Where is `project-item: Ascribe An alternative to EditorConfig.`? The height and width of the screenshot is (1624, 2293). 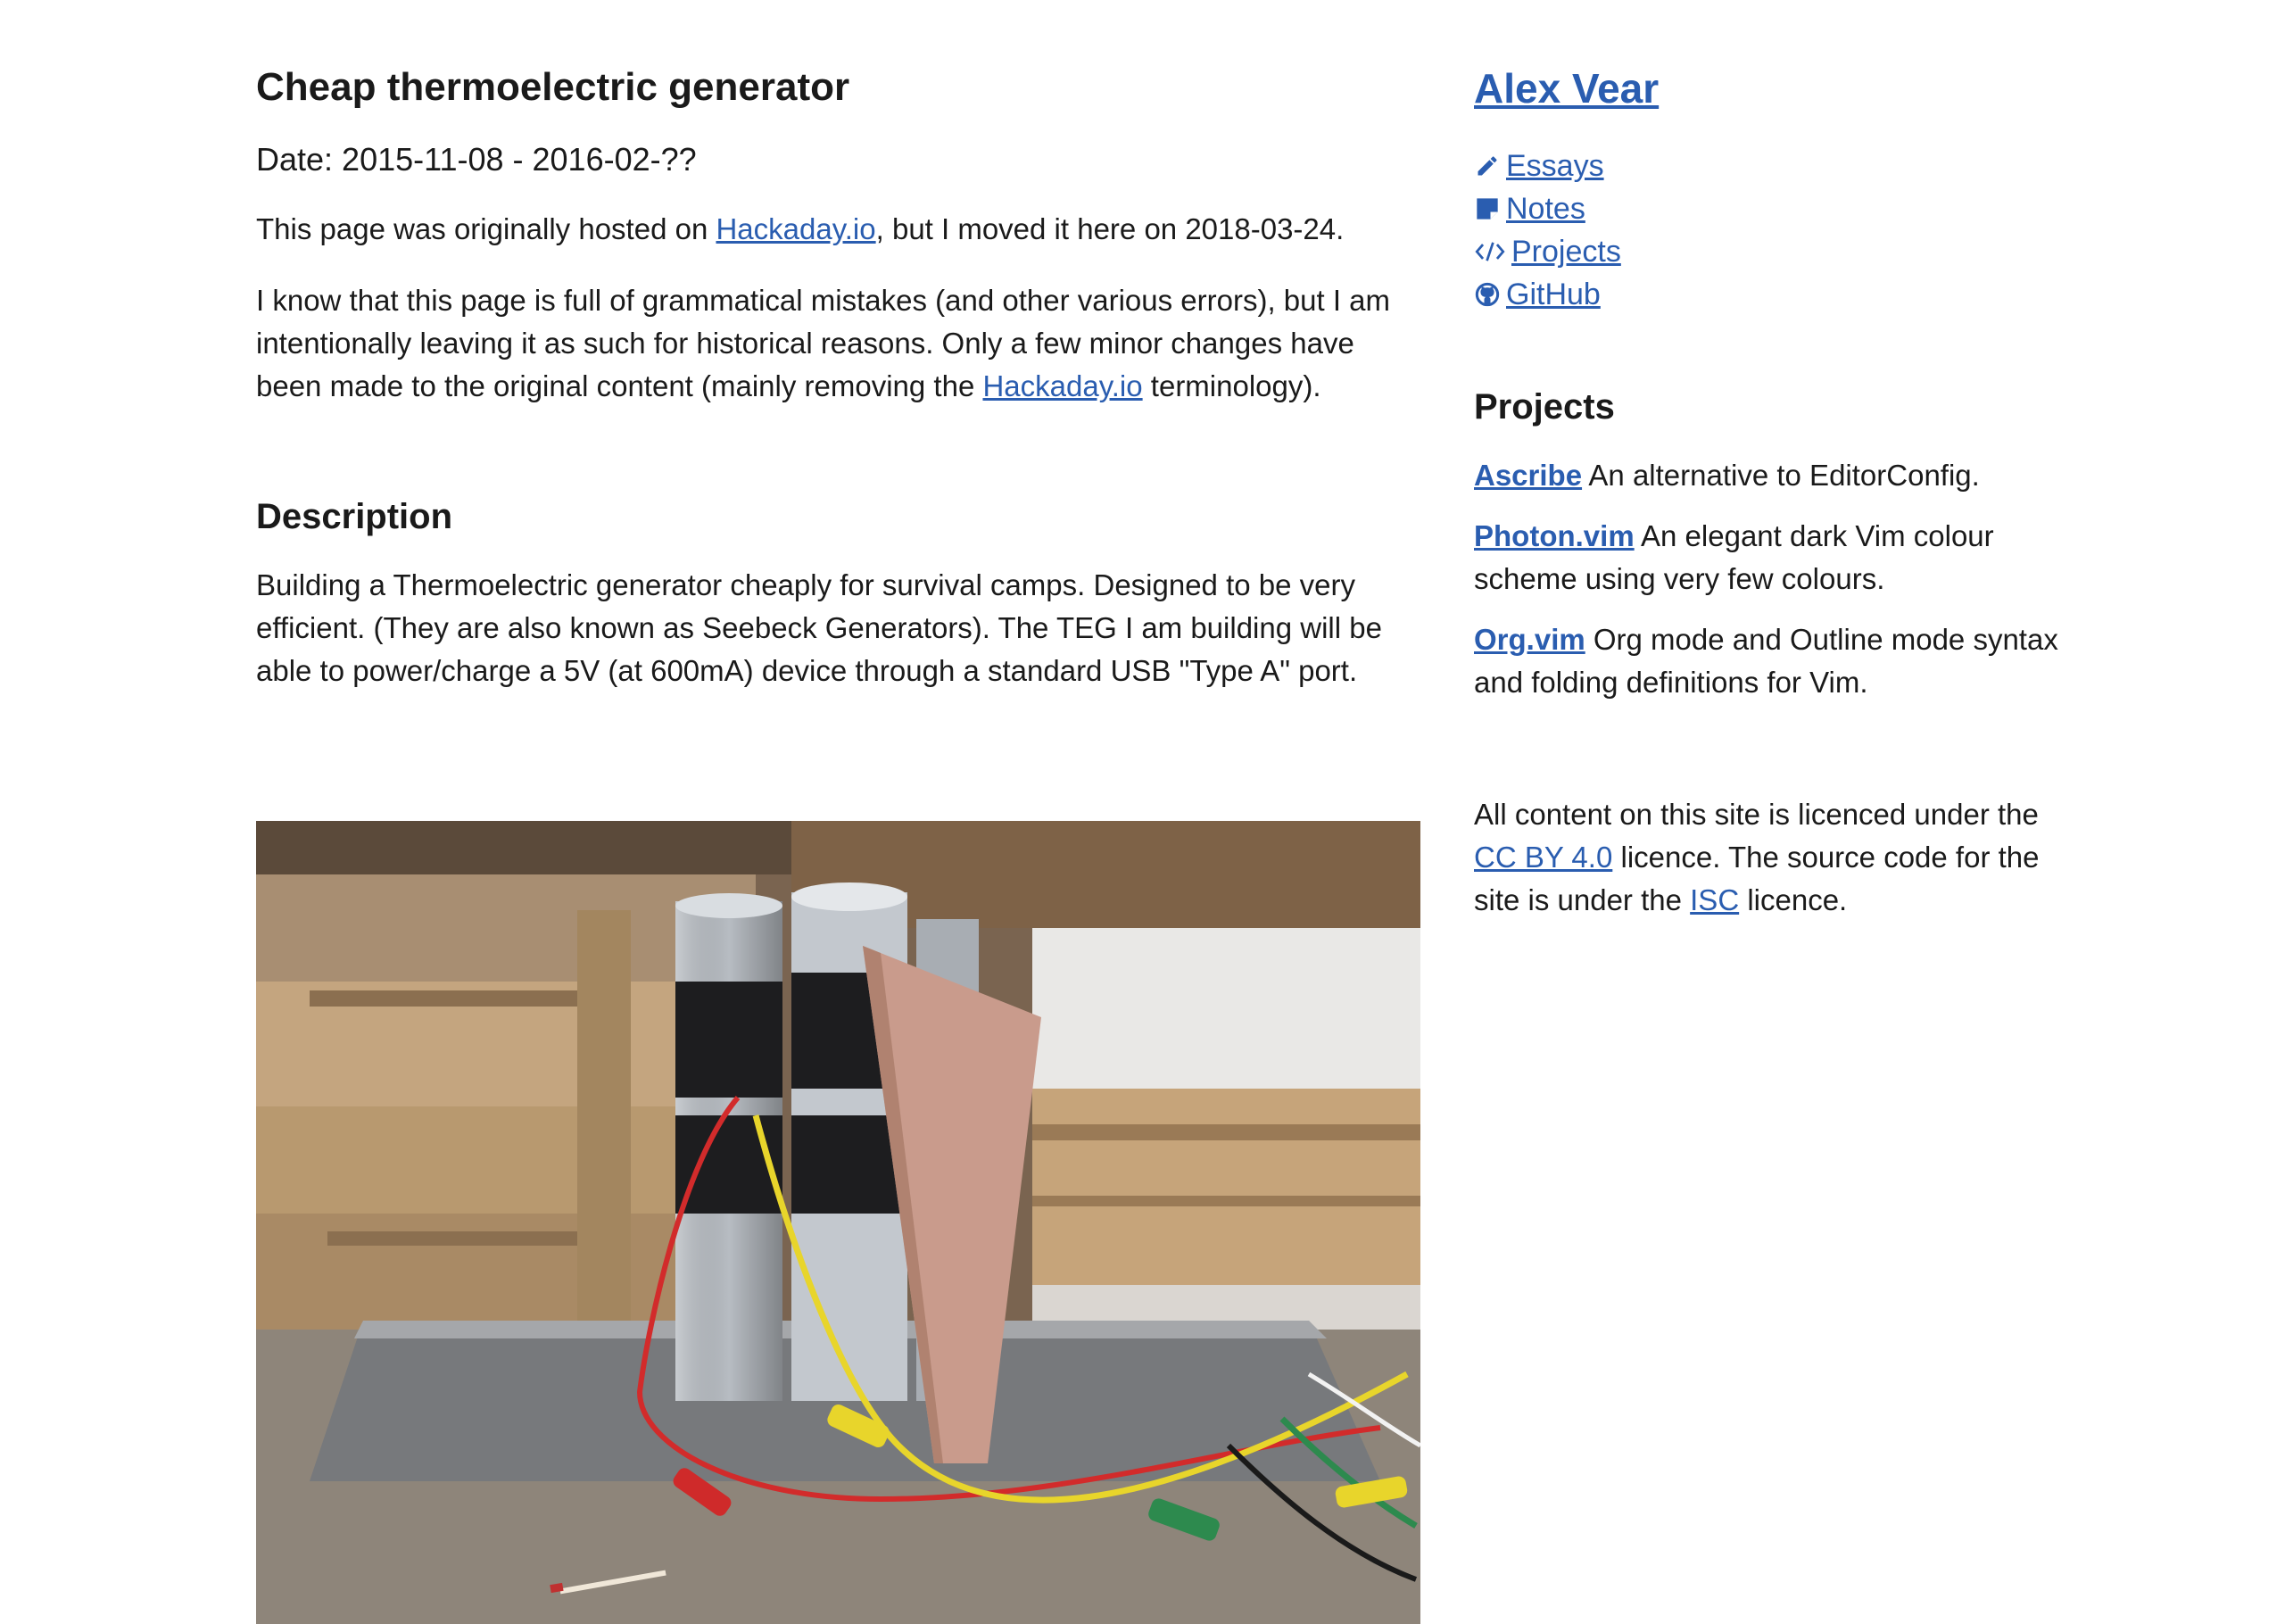
project-item: Ascribe An alternative to EditorConfig. is located at coordinates (1778, 475).